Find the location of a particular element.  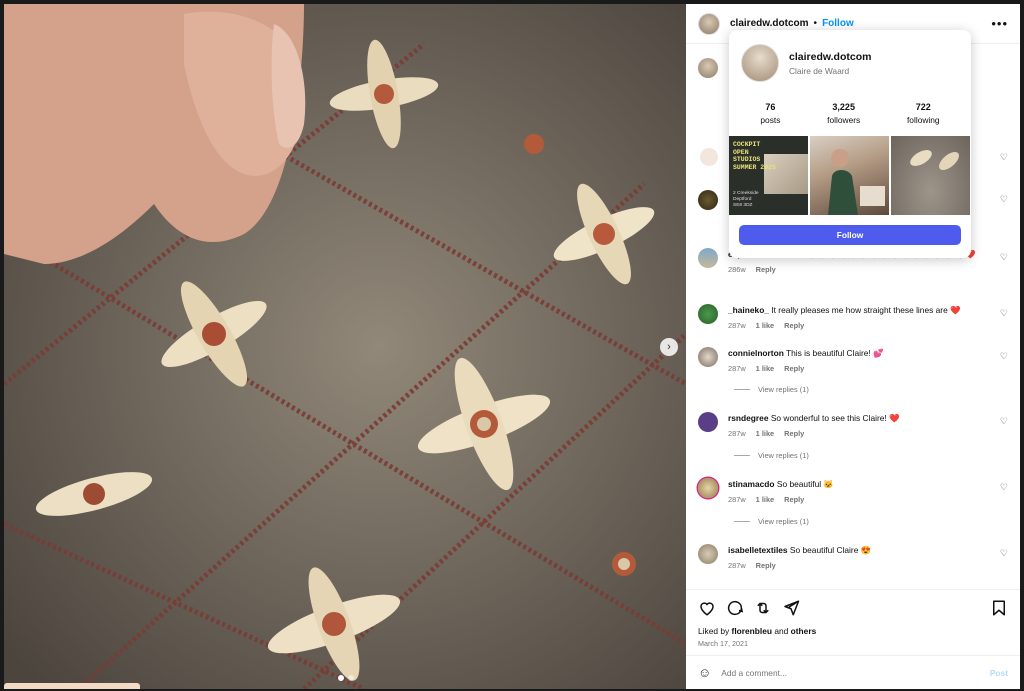

comment-body: So beautiful 🐱 is located at coordinates (805, 484).